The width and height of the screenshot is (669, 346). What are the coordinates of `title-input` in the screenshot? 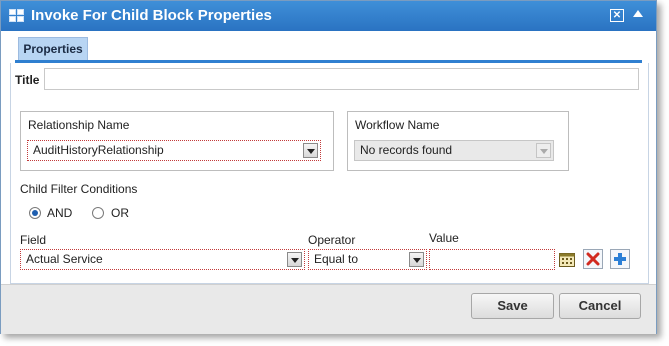 It's located at (341, 79).